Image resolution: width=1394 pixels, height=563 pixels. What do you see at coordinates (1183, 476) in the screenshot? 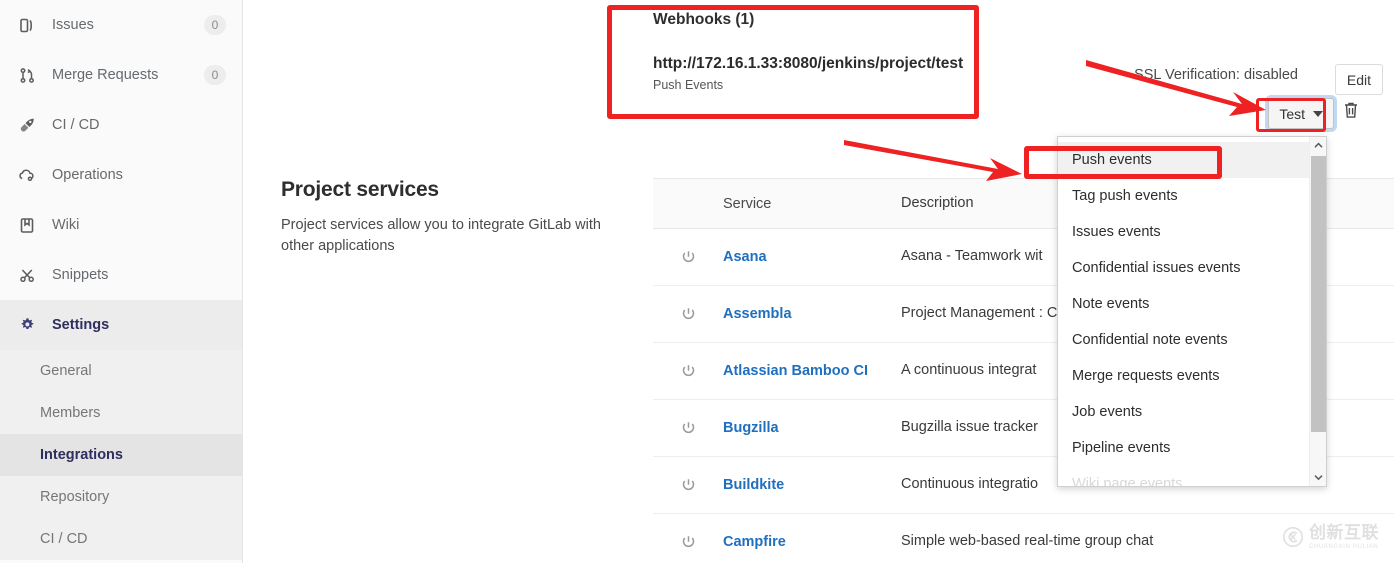
I see `dropdown-item-wiki-page-events: Wiki page events` at bounding box center [1183, 476].